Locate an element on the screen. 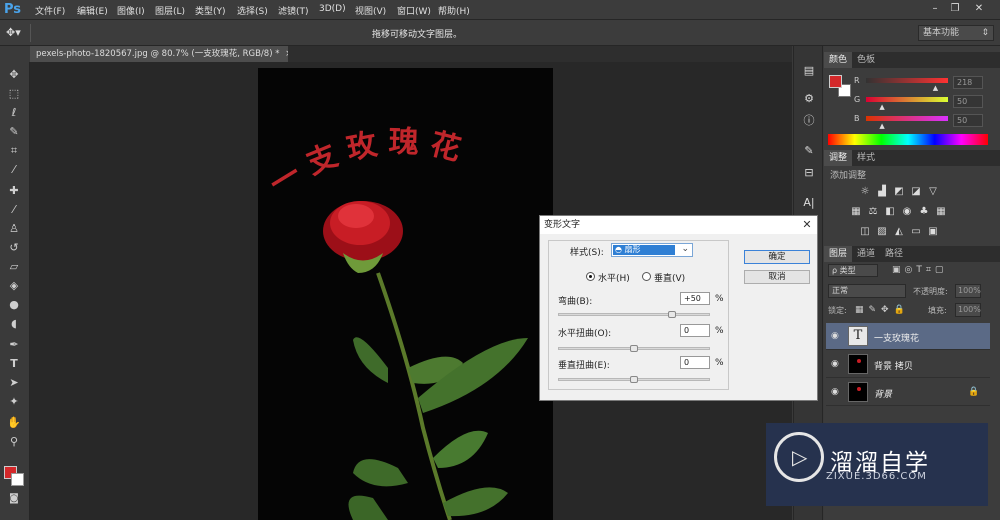 The height and width of the screenshot is (520, 1000). threshold-icon: ◭ is located at coordinates (899, 232).